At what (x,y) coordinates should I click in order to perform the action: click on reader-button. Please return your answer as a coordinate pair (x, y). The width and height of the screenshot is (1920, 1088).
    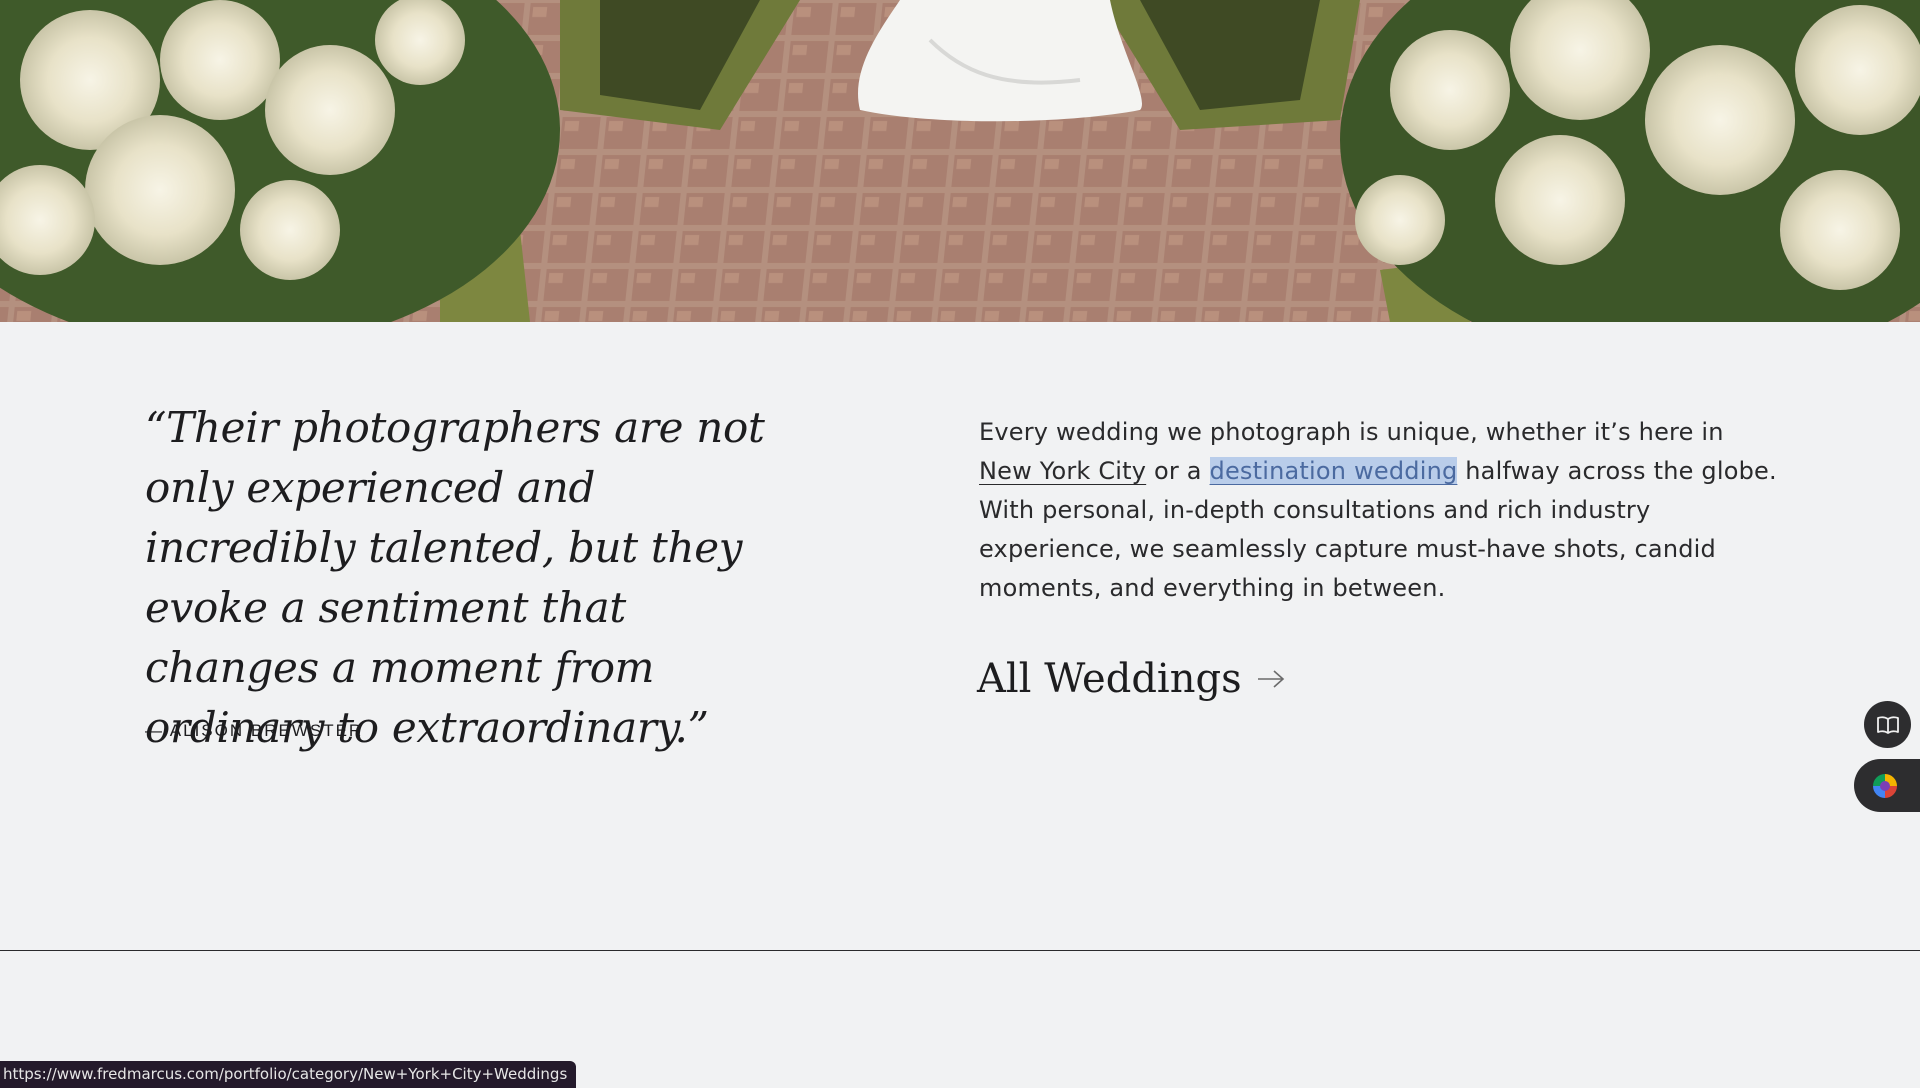
    Looking at the image, I should click on (1887, 724).